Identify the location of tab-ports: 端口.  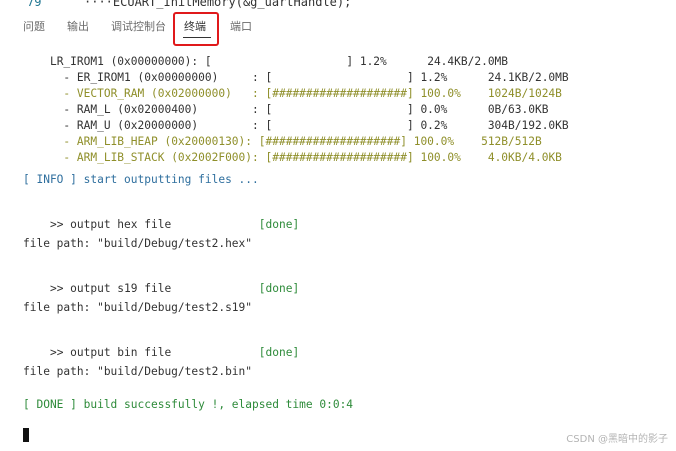
(241, 26).